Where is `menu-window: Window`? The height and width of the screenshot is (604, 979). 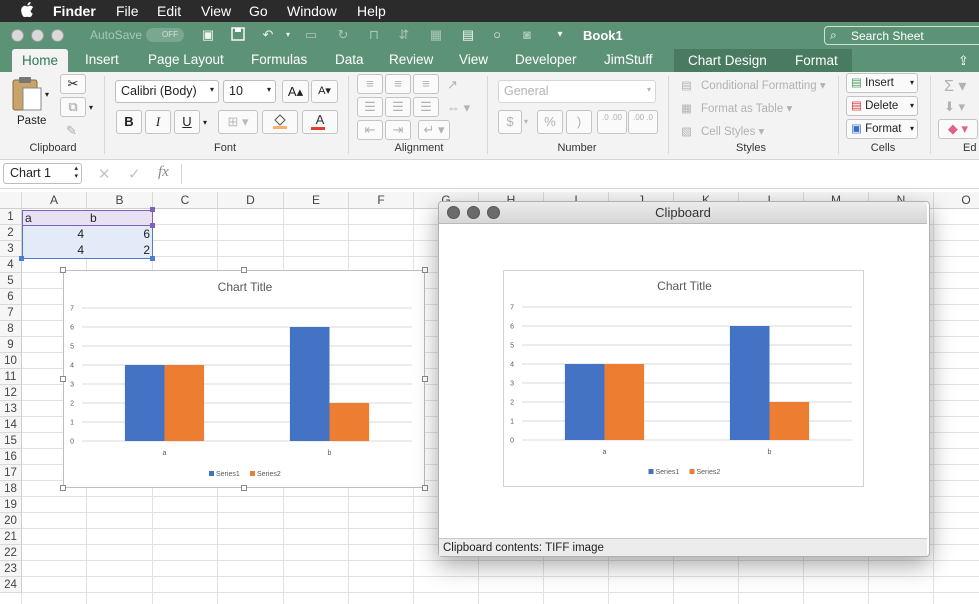
menu-window: Window is located at coordinates (312, 11).